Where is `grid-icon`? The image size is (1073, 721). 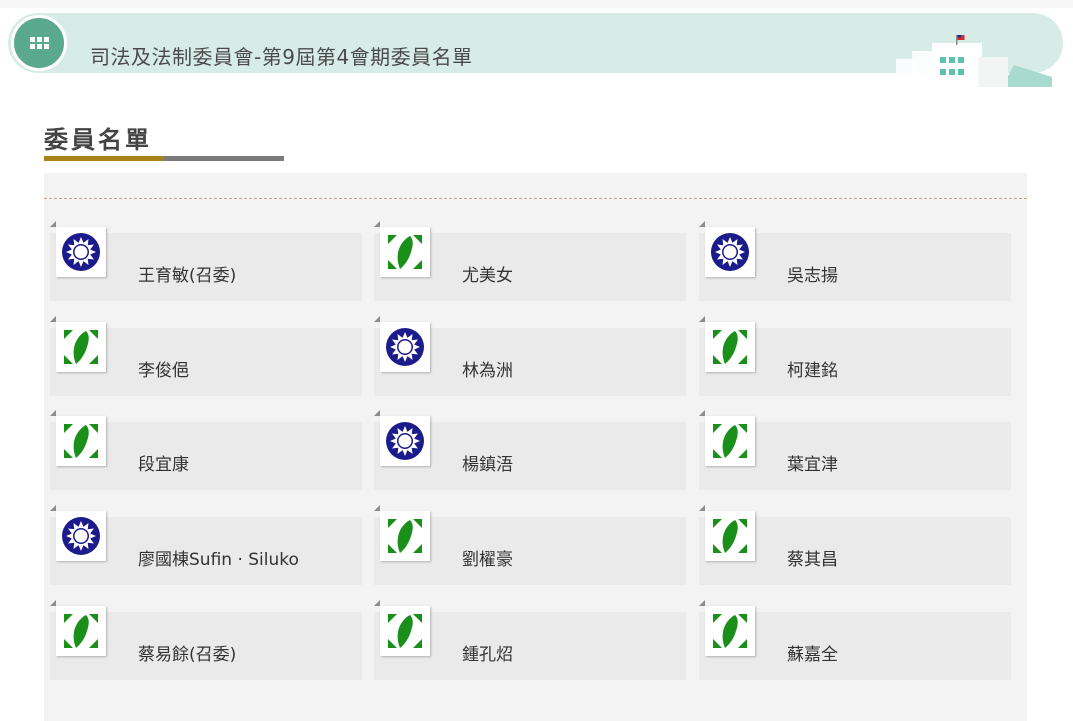 grid-icon is located at coordinates (39, 43).